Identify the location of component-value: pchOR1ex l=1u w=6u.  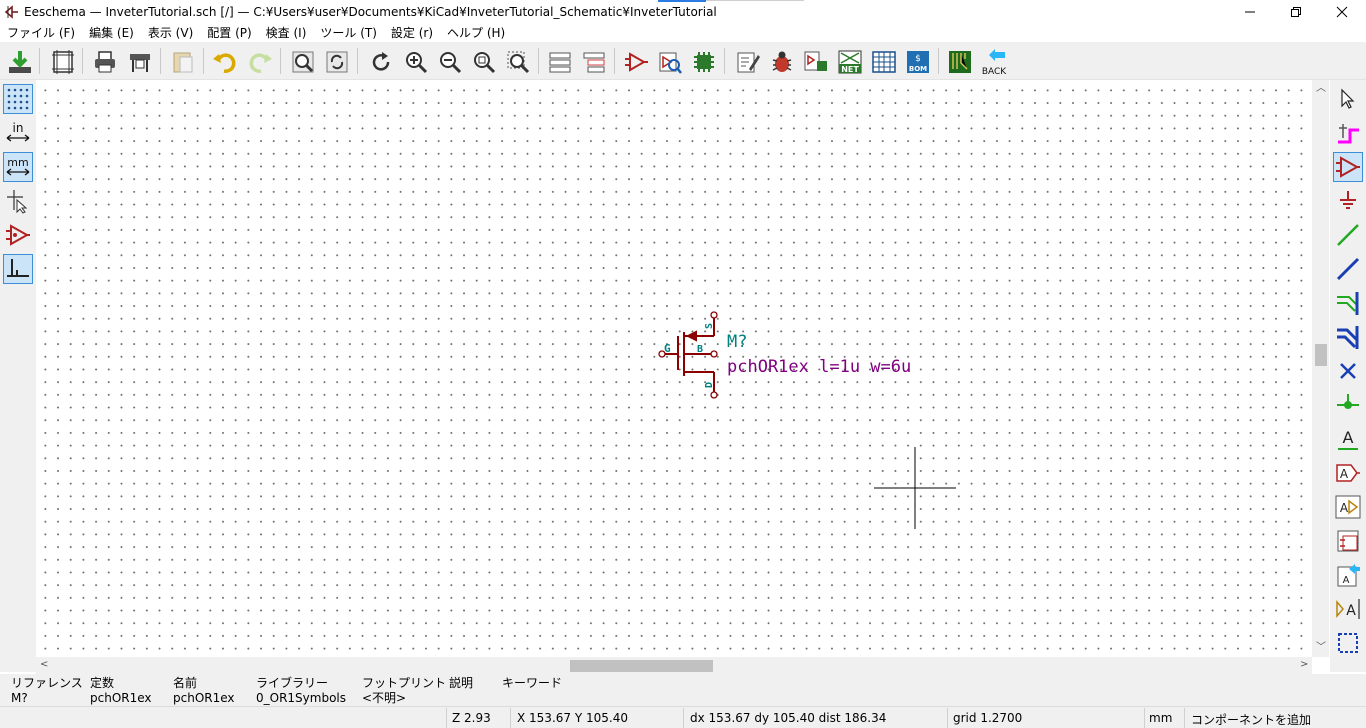
(819, 367).